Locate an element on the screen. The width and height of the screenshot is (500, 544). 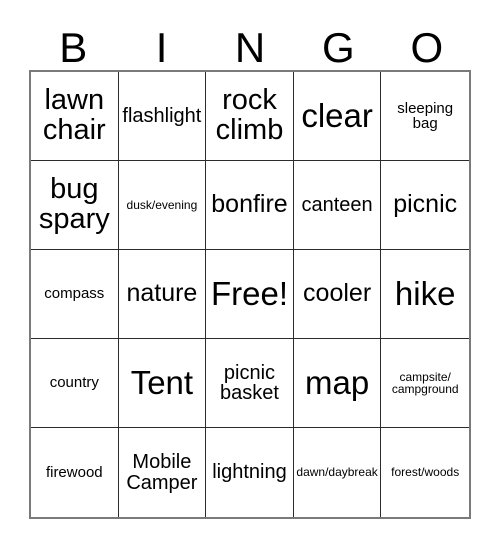
bingo-cell: cooler is located at coordinates (337, 294).